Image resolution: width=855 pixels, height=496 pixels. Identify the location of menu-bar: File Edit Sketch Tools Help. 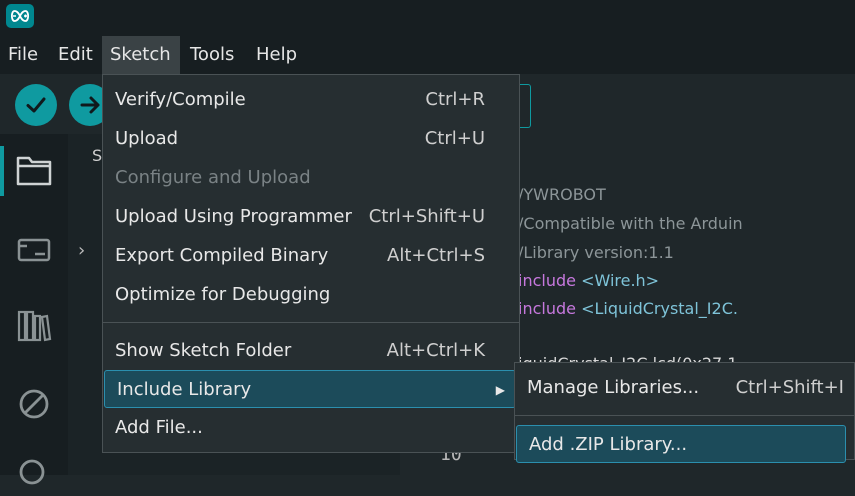
(427, 55).